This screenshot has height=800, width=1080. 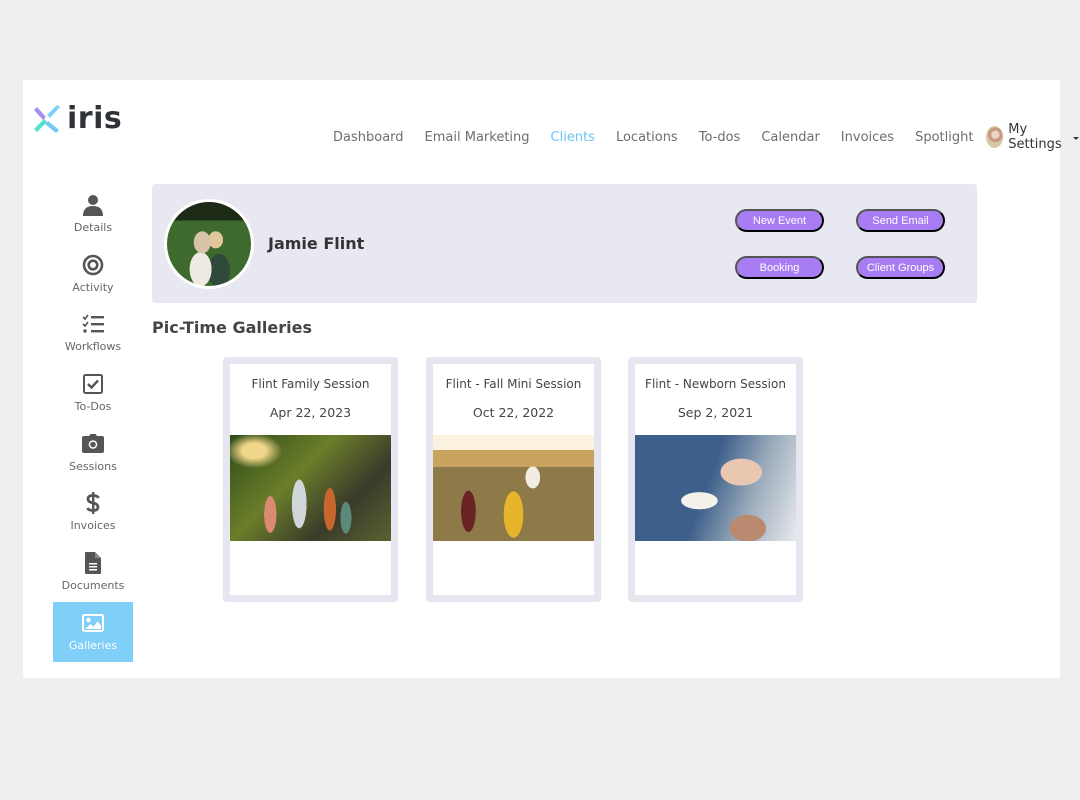 I want to click on nav-dashboard: Dashboard, so click(x=368, y=137).